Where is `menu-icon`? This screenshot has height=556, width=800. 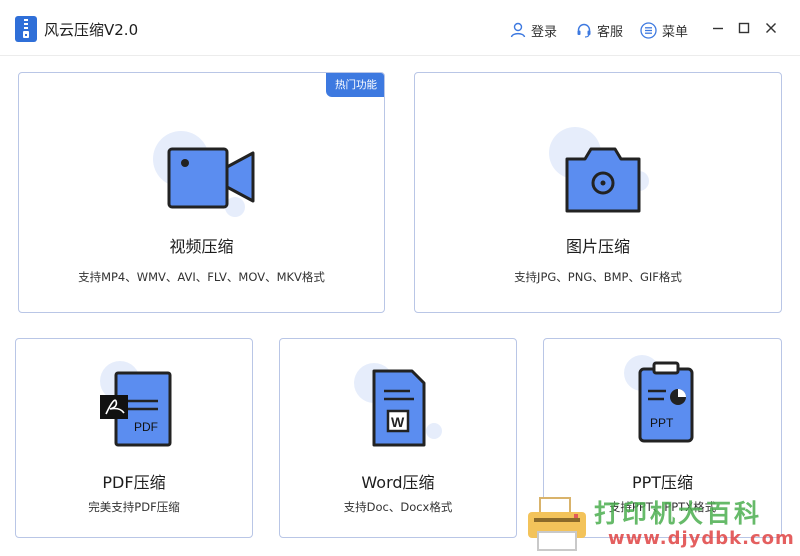
menu-icon is located at coordinates (648, 30).